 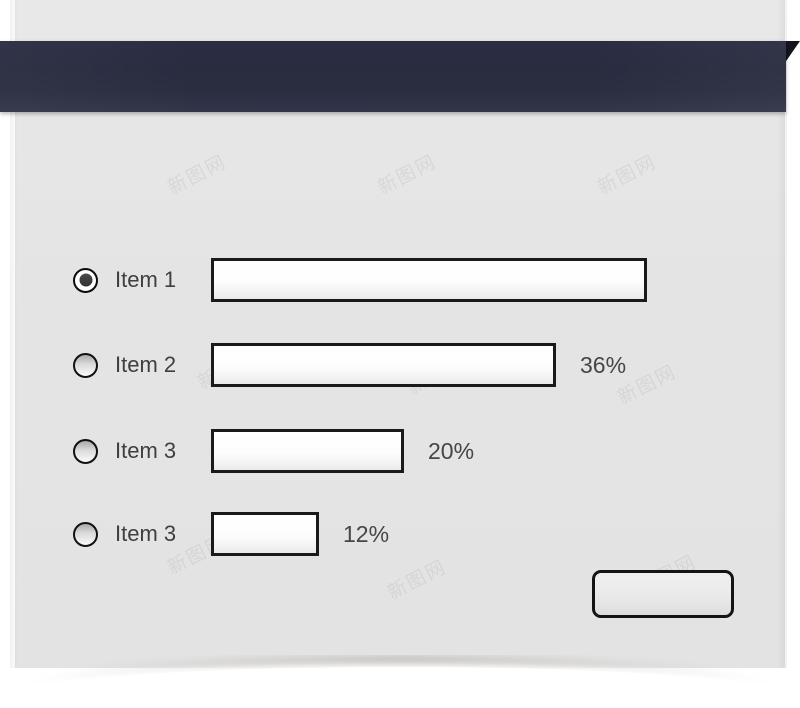 What do you see at coordinates (366, 533) in the screenshot?
I see `poll-percent-label: 12%` at bounding box center [366, 533].